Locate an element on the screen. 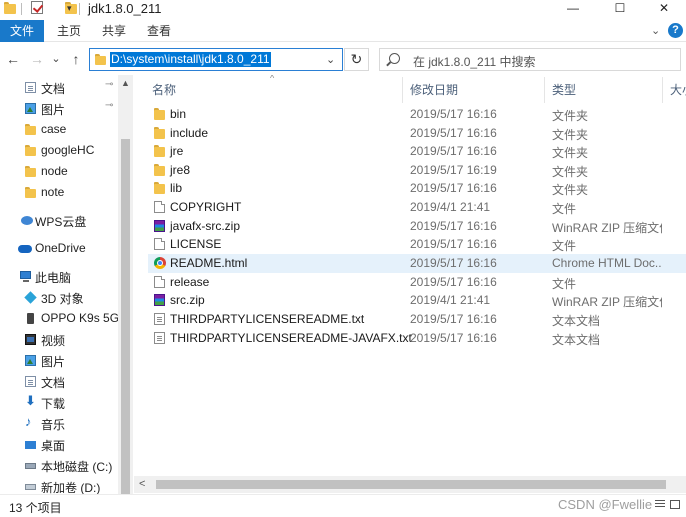 This screenshot has width=686, height=517. search-placeholder: 在 jdk1.8.0_211 中搜索 is located at coordinates (474, 61).